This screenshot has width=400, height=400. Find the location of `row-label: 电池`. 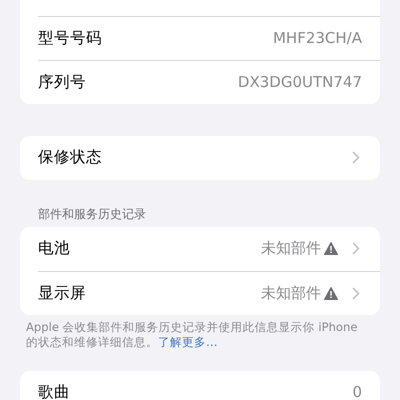

row-label: 电池 is located at coordinates (149, 248).